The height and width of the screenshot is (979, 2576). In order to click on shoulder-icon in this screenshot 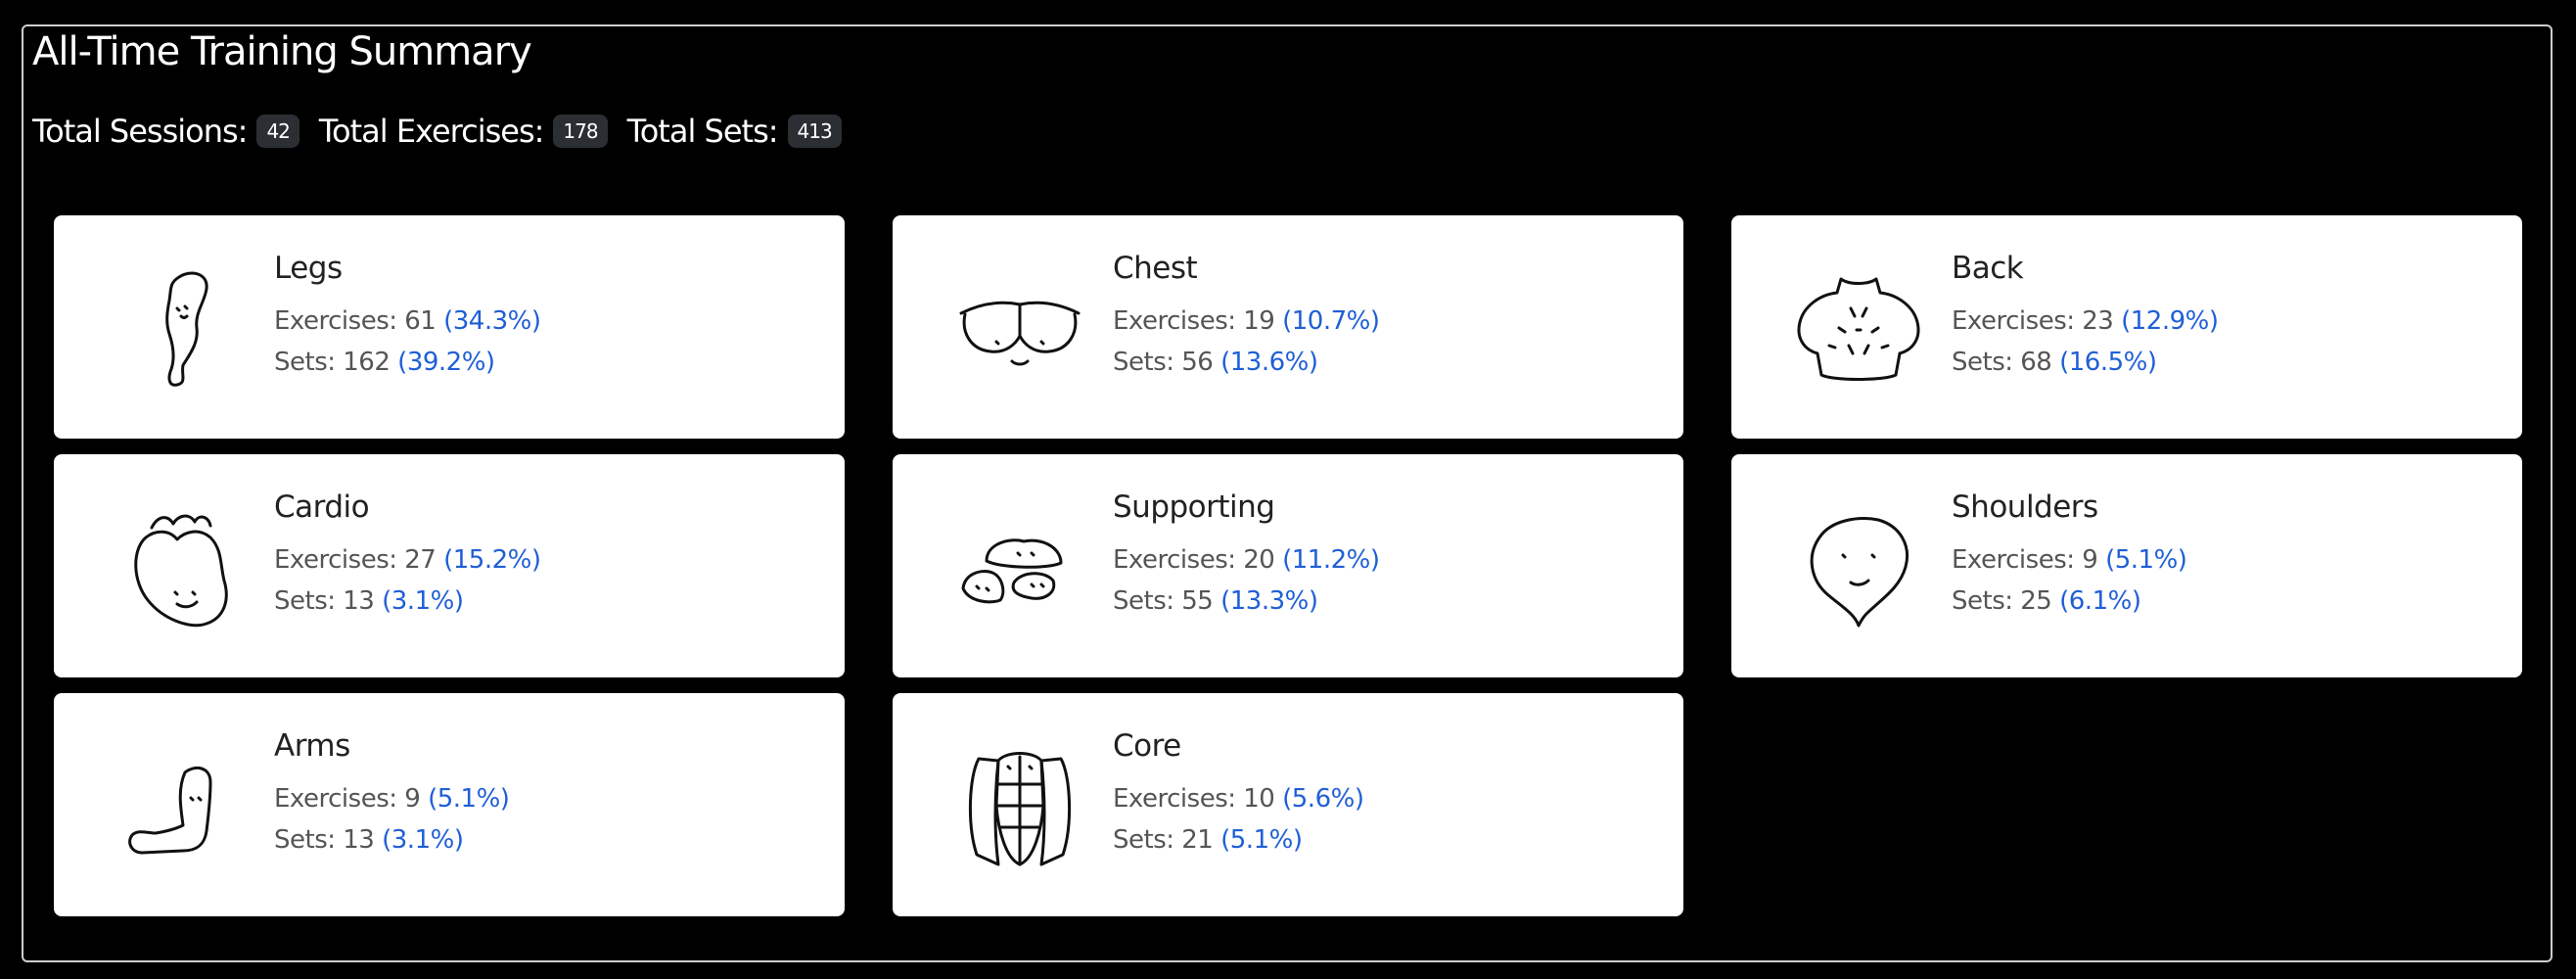, I will do `click(1859, 566)`.